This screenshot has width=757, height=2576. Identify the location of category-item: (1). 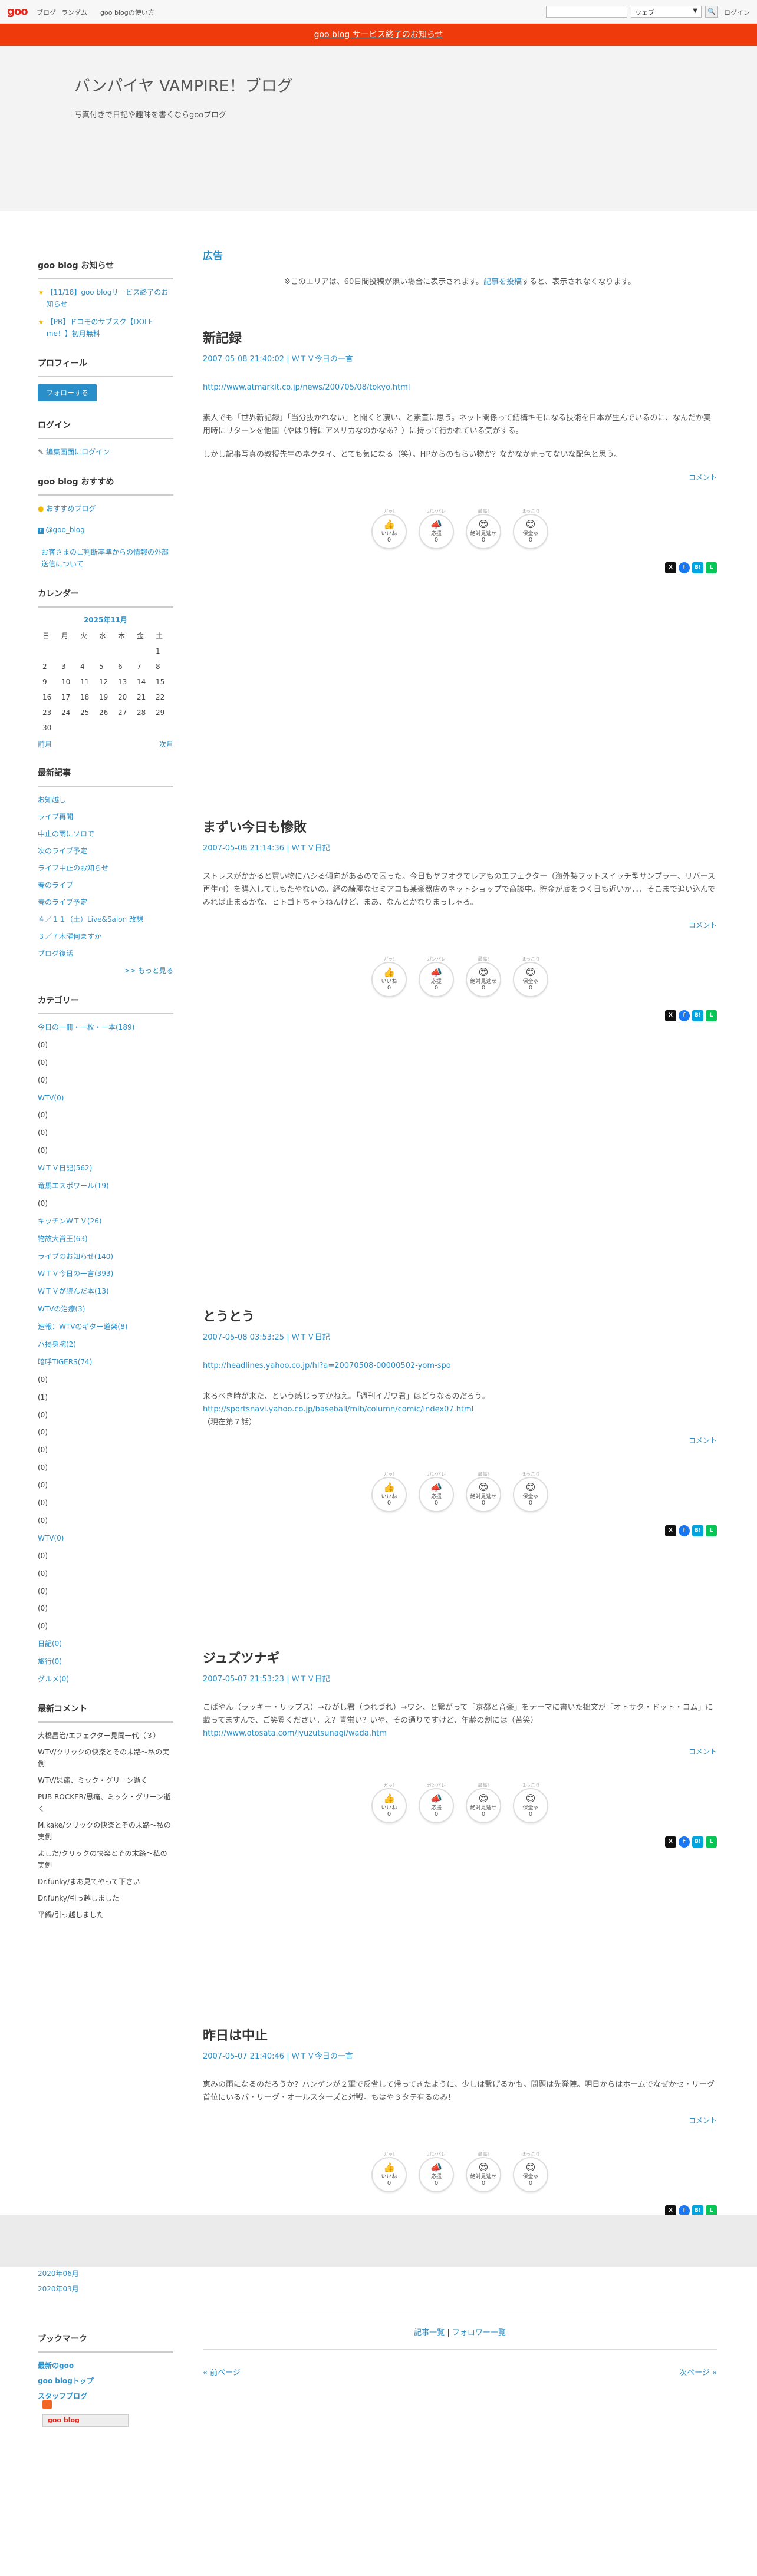
(105, 1397).